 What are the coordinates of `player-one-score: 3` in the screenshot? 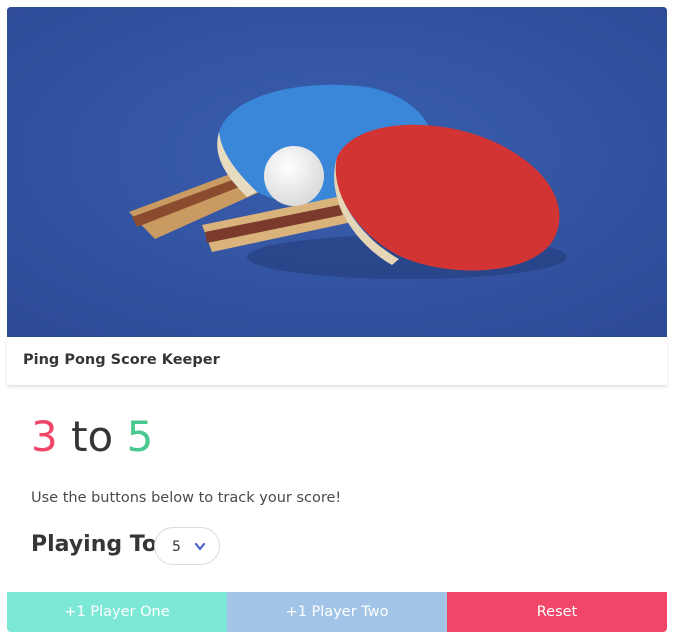 It's located at (44, 436).